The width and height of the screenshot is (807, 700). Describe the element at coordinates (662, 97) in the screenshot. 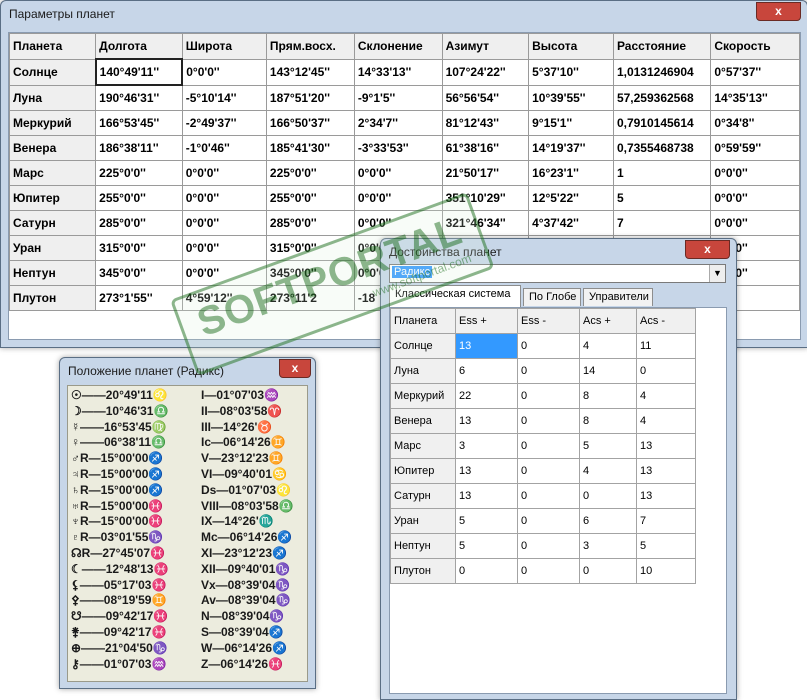

I see `table-cell: 57,259362568` at that location.